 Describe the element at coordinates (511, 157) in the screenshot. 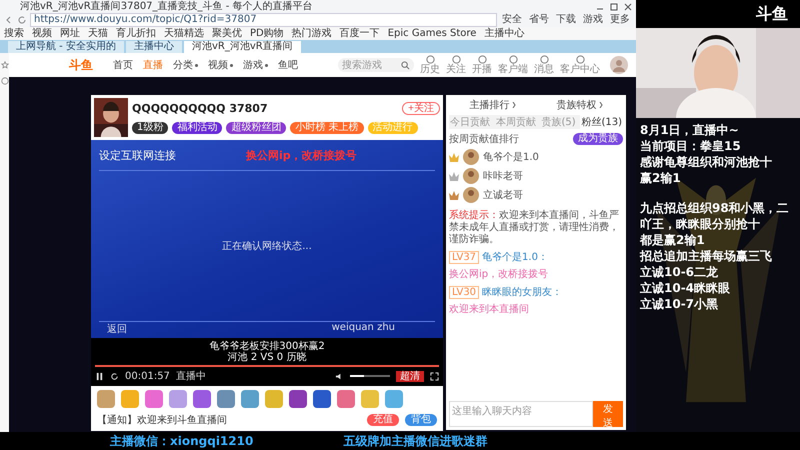

I see `user-name: 龟爷个是1.0` at that location.